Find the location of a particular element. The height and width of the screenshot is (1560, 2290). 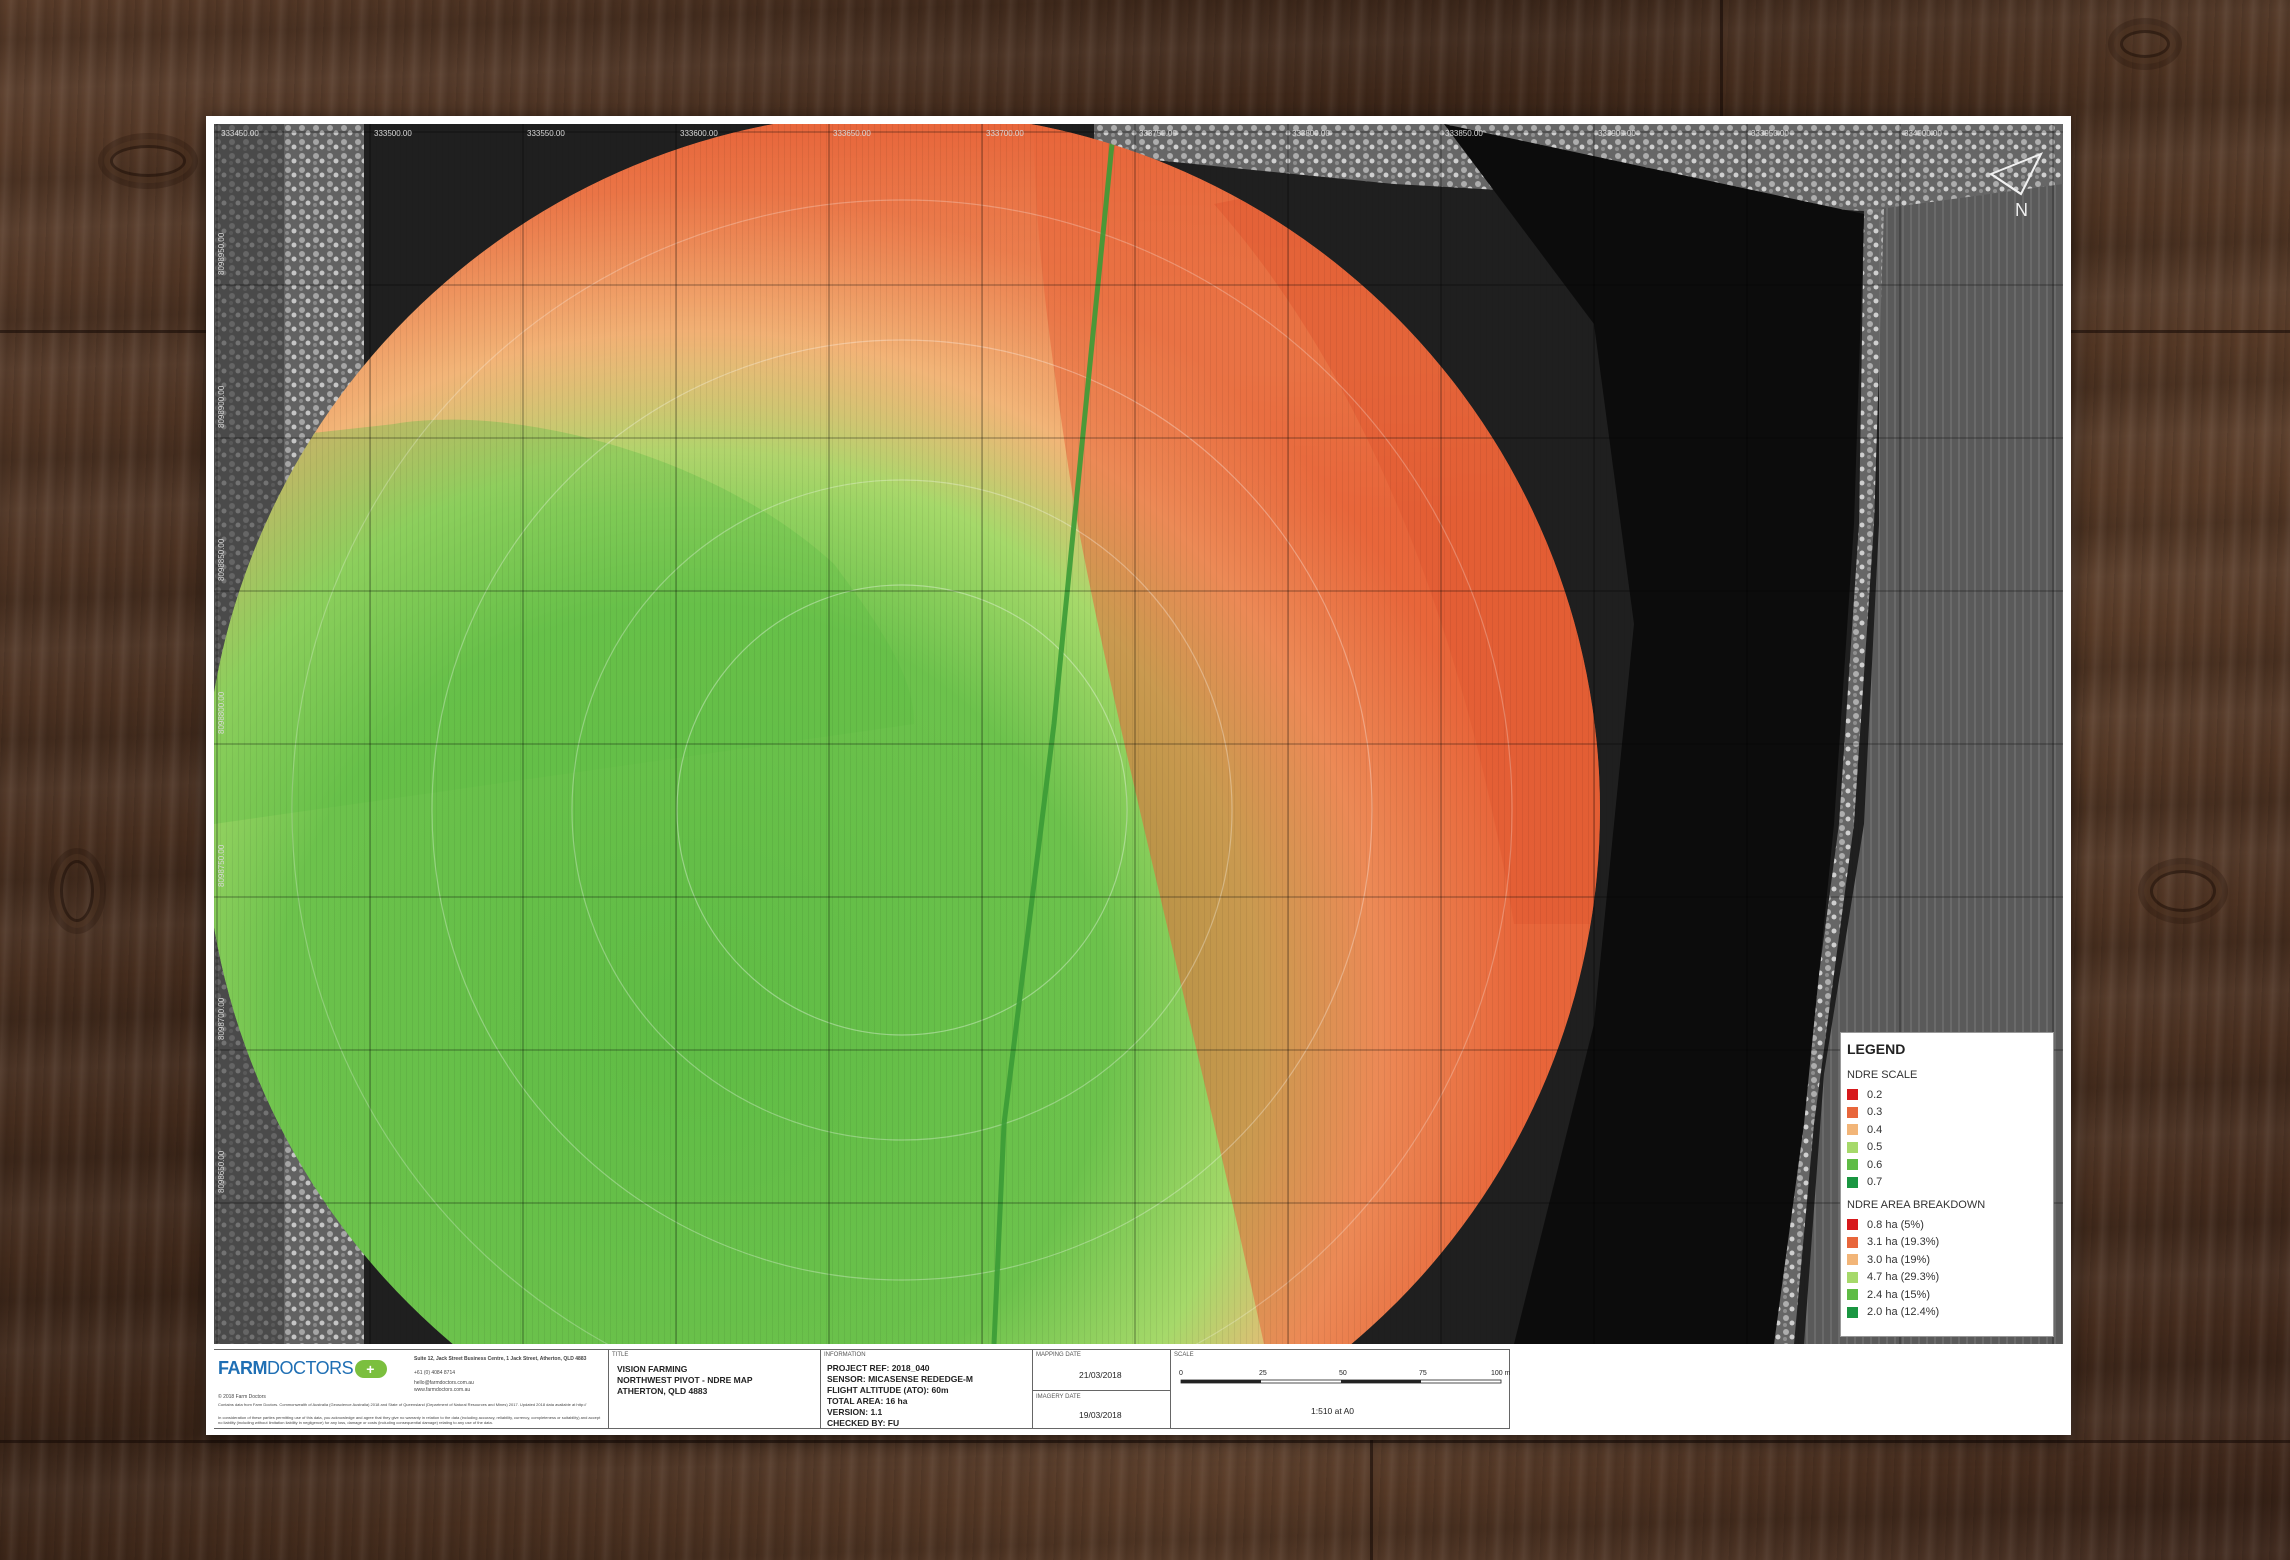

legend-label: 4.7 ha (29.3%) is located at coordinates (1903, 1277).